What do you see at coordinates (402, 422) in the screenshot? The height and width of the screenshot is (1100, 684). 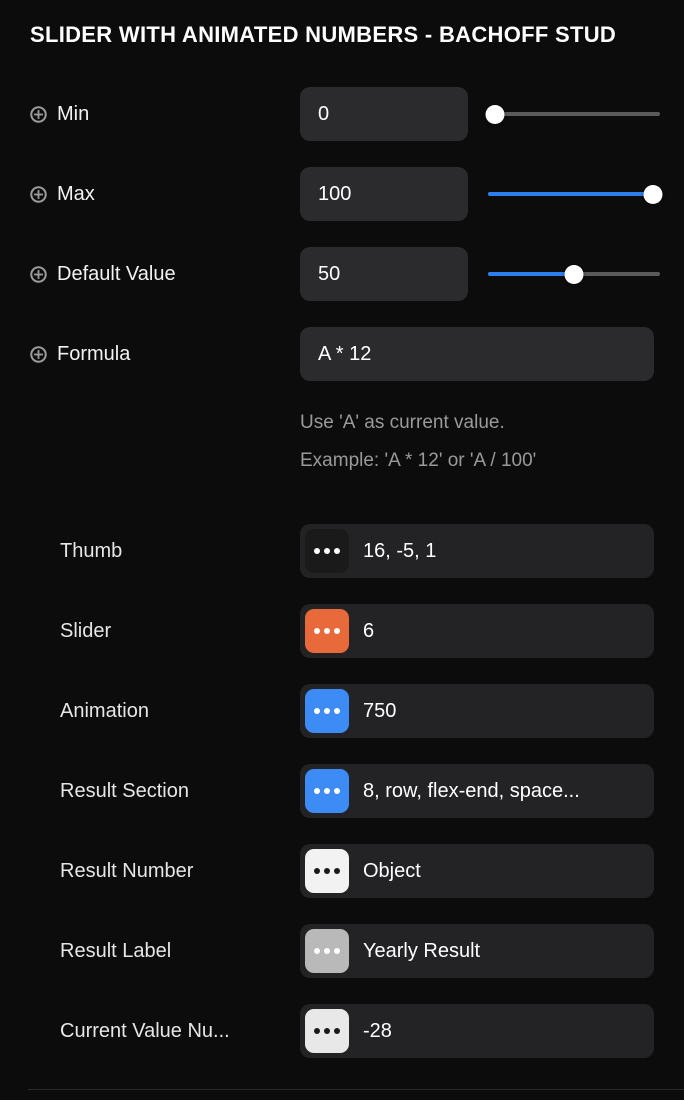 I see `formula-helper-line-1: Use 'A' as current value.` at bounding box center [402, 422].